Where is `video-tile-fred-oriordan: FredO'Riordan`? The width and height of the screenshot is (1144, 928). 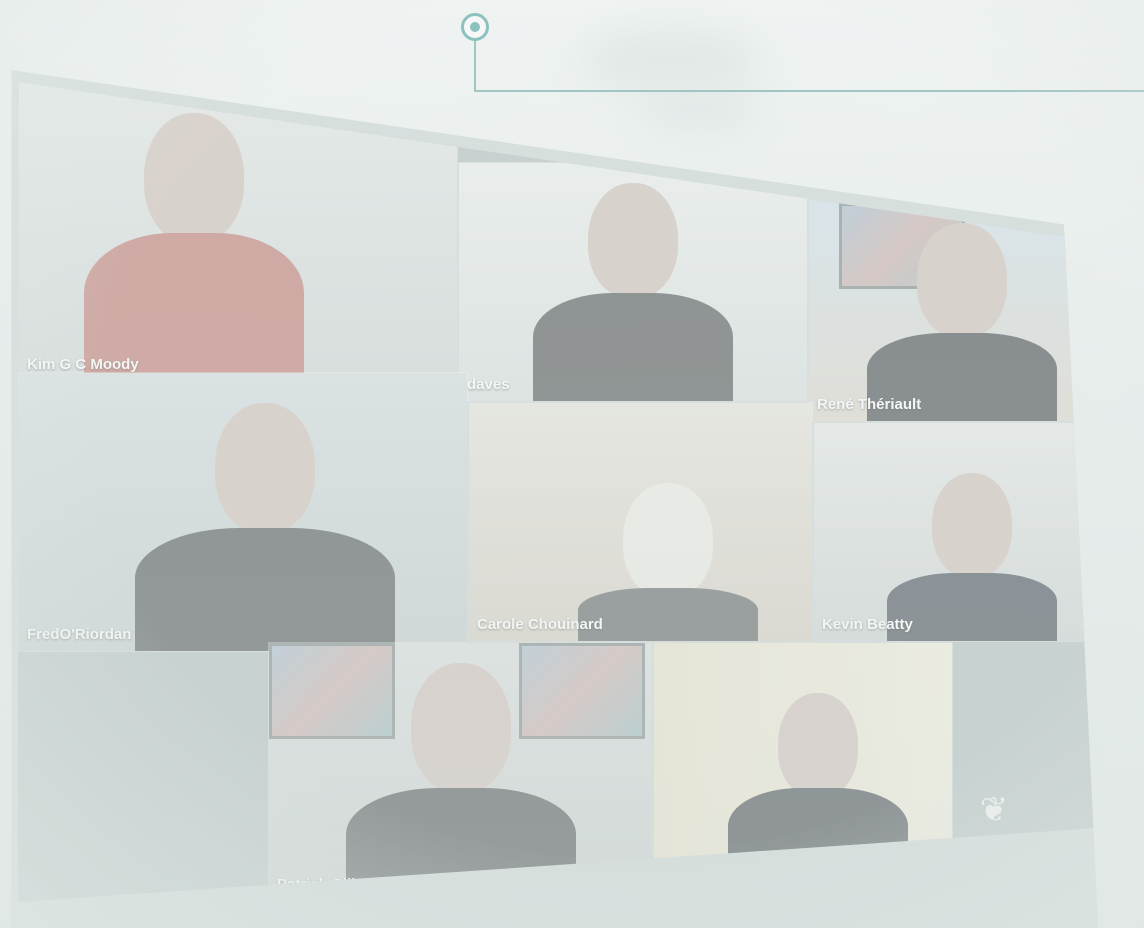 video-tile-fred-oriordan: FredO'Riordan is located at coordinates (243, 512).